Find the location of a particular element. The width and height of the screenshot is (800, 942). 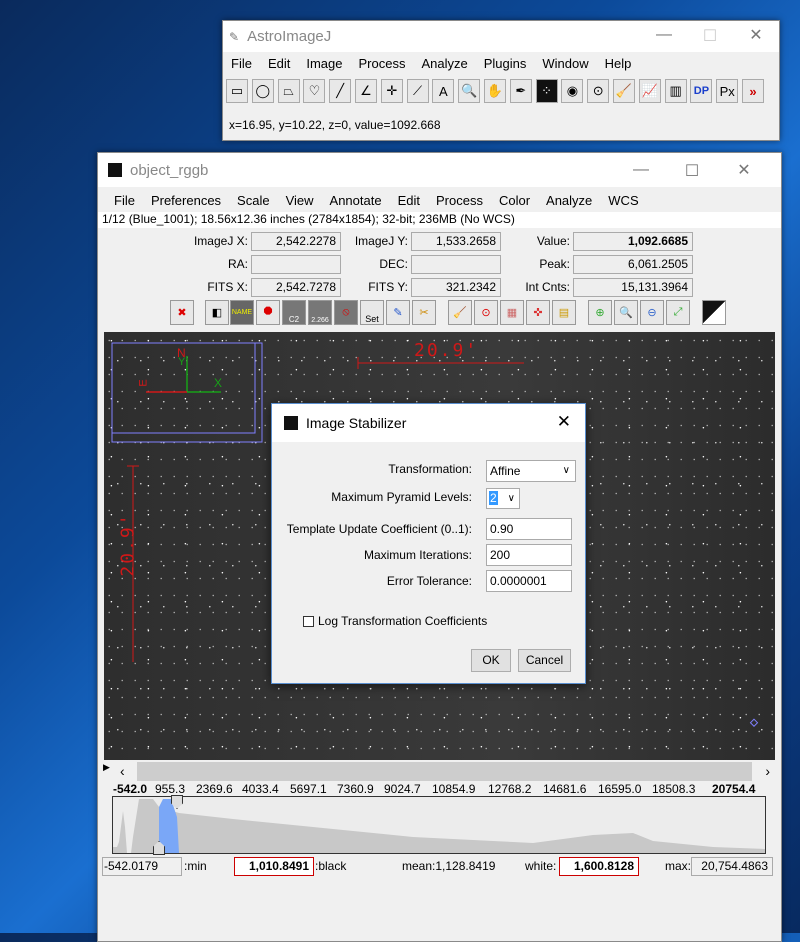

histogram-tick: 12768.2 is located at coordinates (510, 789).